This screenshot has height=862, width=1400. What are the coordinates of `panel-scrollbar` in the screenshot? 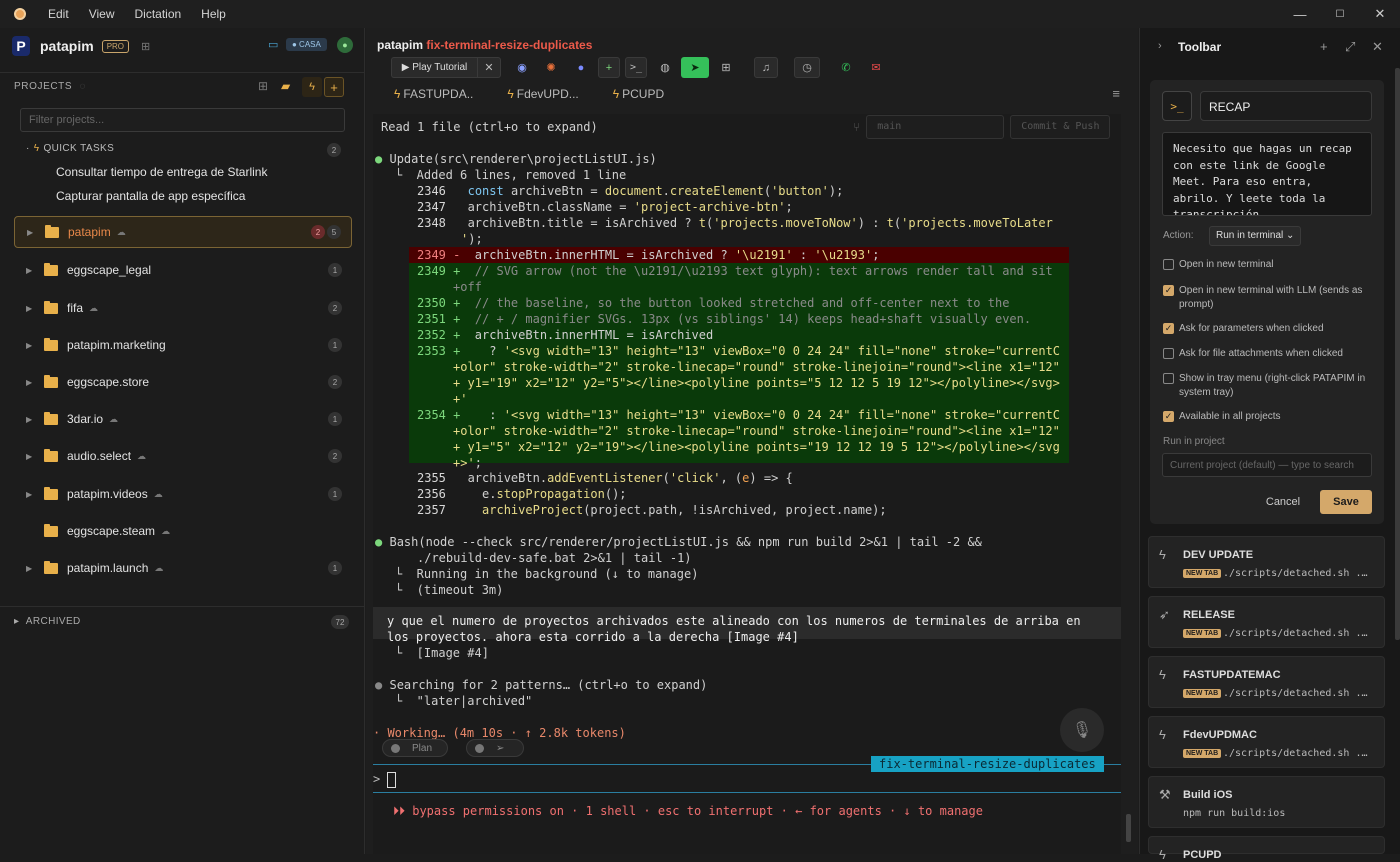 It's located at (1397, 354).